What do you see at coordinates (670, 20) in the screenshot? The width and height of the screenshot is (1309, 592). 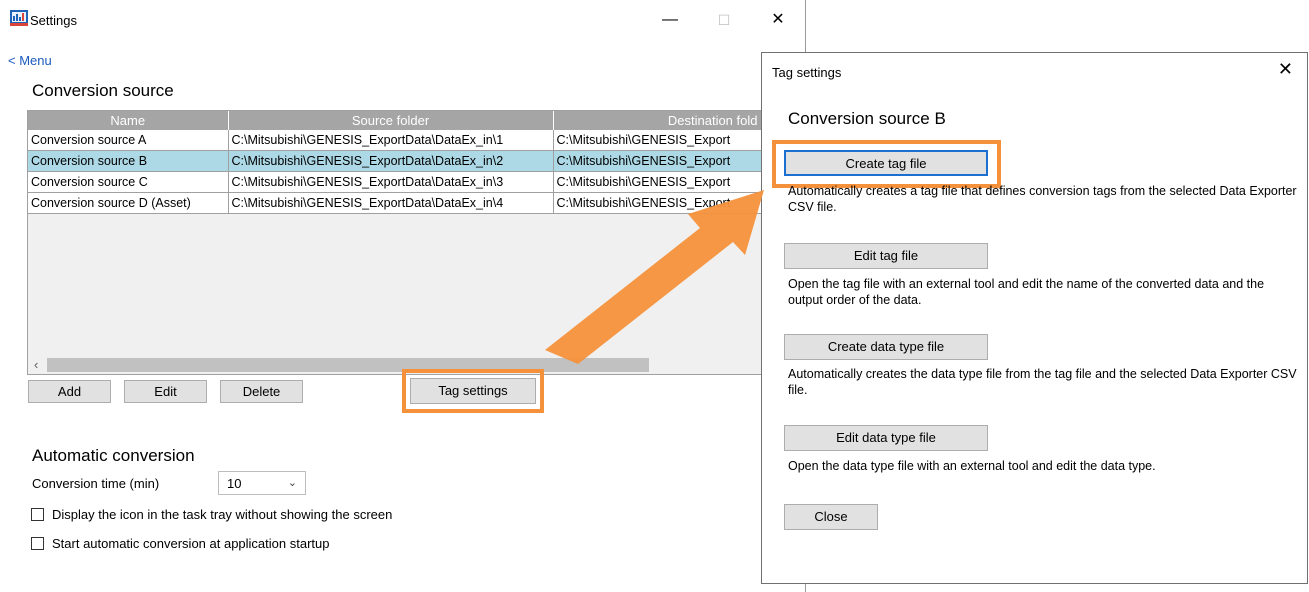 I see `minimize-icon: —` at bounding box center [670, 20].